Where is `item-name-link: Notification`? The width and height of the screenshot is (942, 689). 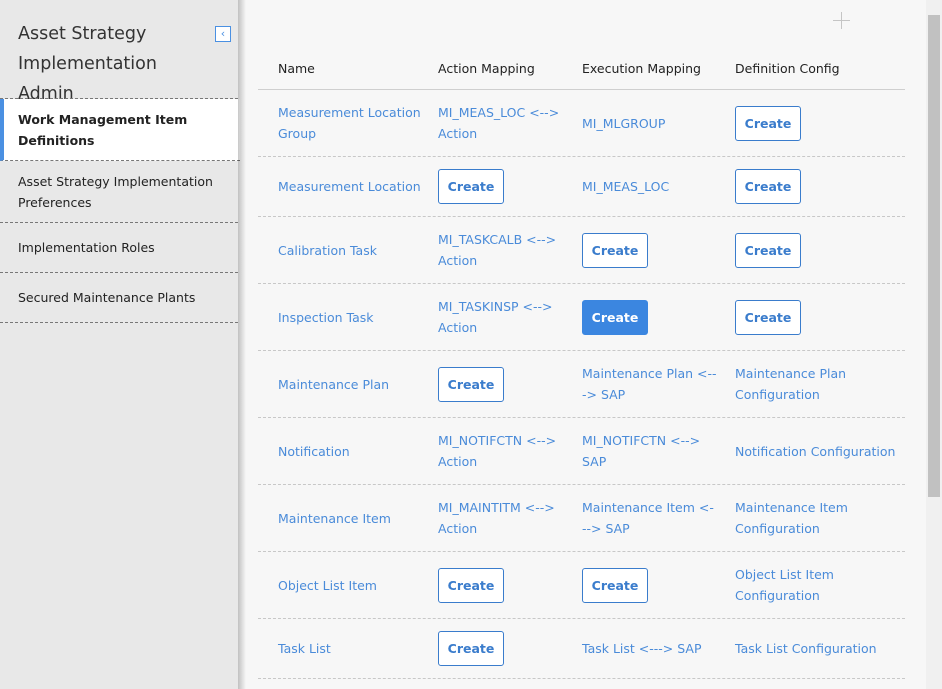
item-name-link: Notification is located at coordinates (314, 451).